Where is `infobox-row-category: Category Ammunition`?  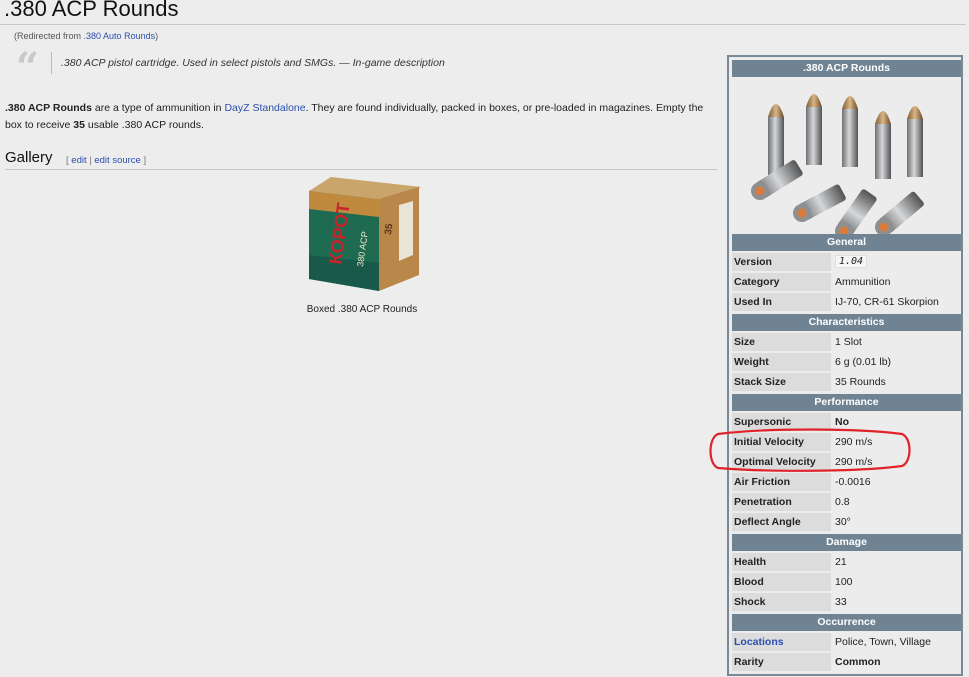 infobox-row-category: Category Ammunition is located at coordinates (846, 282).